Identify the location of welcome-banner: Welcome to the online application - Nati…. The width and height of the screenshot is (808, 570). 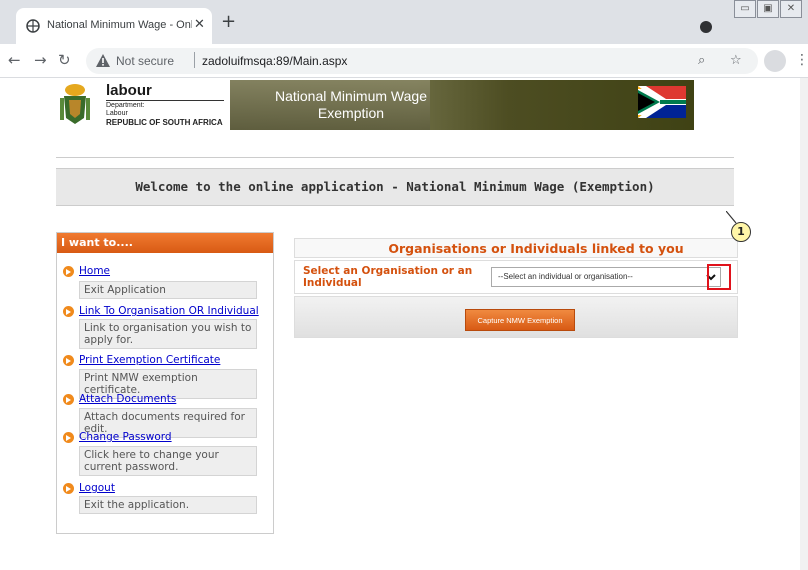
(395, 187).